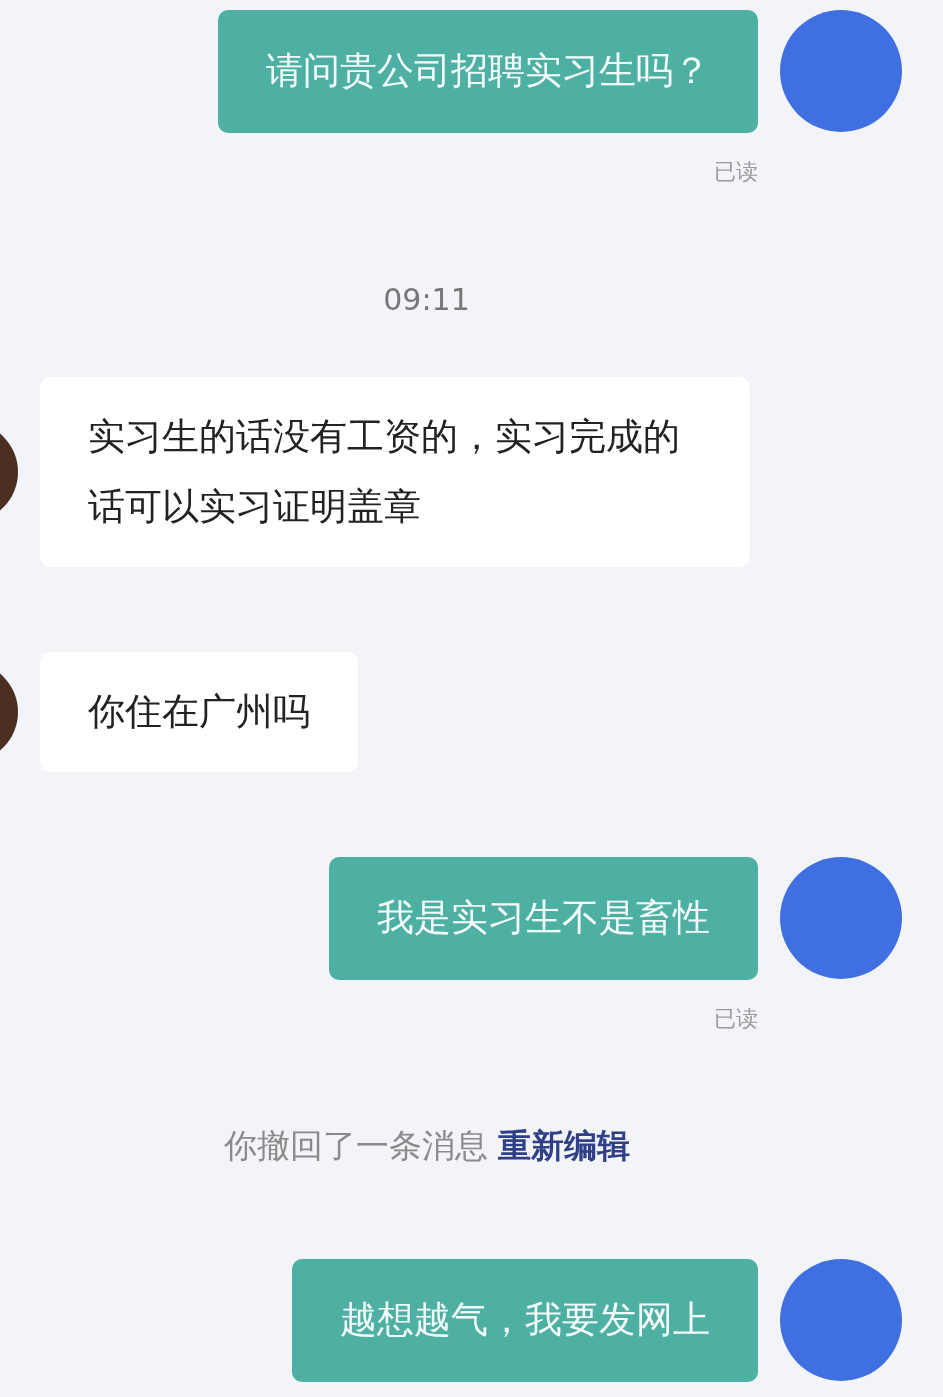 The width and height of the screenshot is (943, 1397). Describe the element at coordinates (488, 71) in the screenshot. I see `message-bubble: 请问贵公司招聘实习生吗？` at that location.